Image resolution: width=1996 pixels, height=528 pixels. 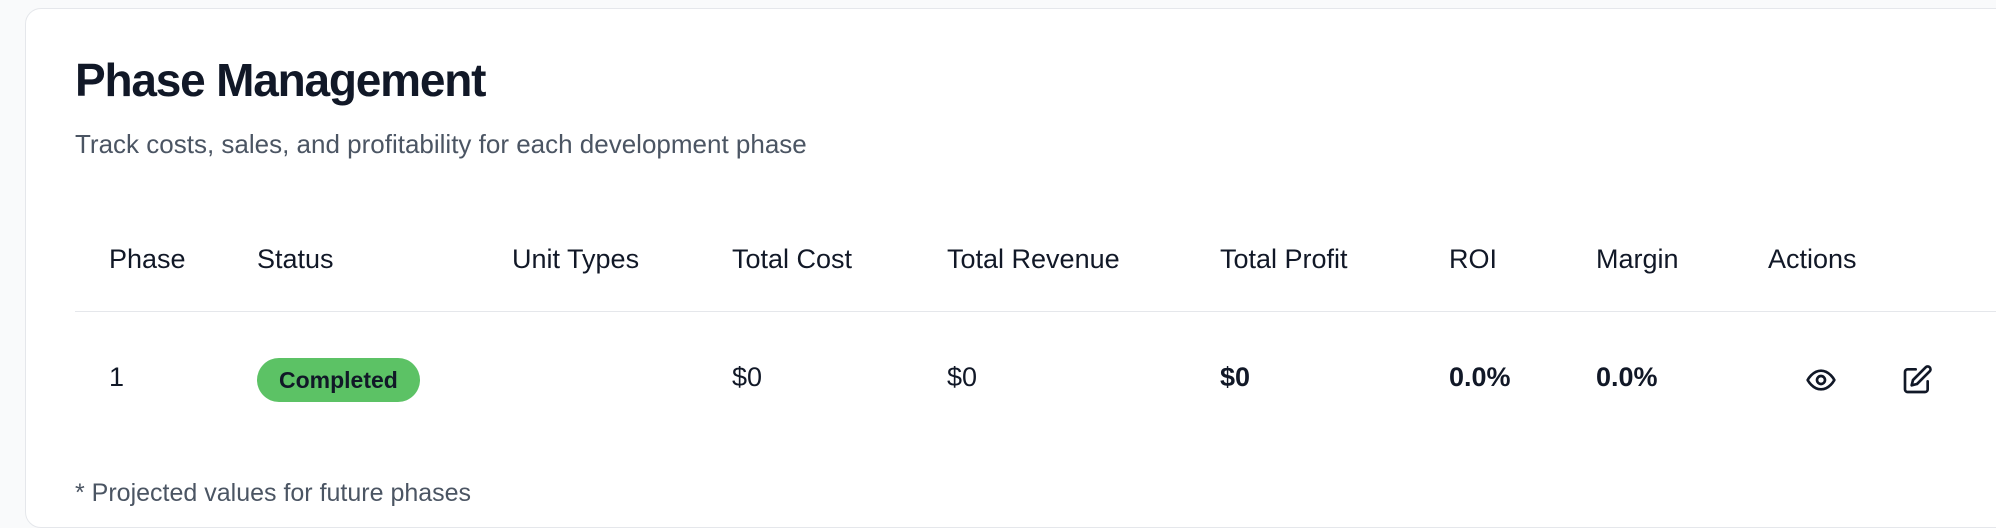 What do you see at coordinates (1637, 259) in the screenshot?
I see `column-header-margin: Margin` at bounding box center [1637, 259].